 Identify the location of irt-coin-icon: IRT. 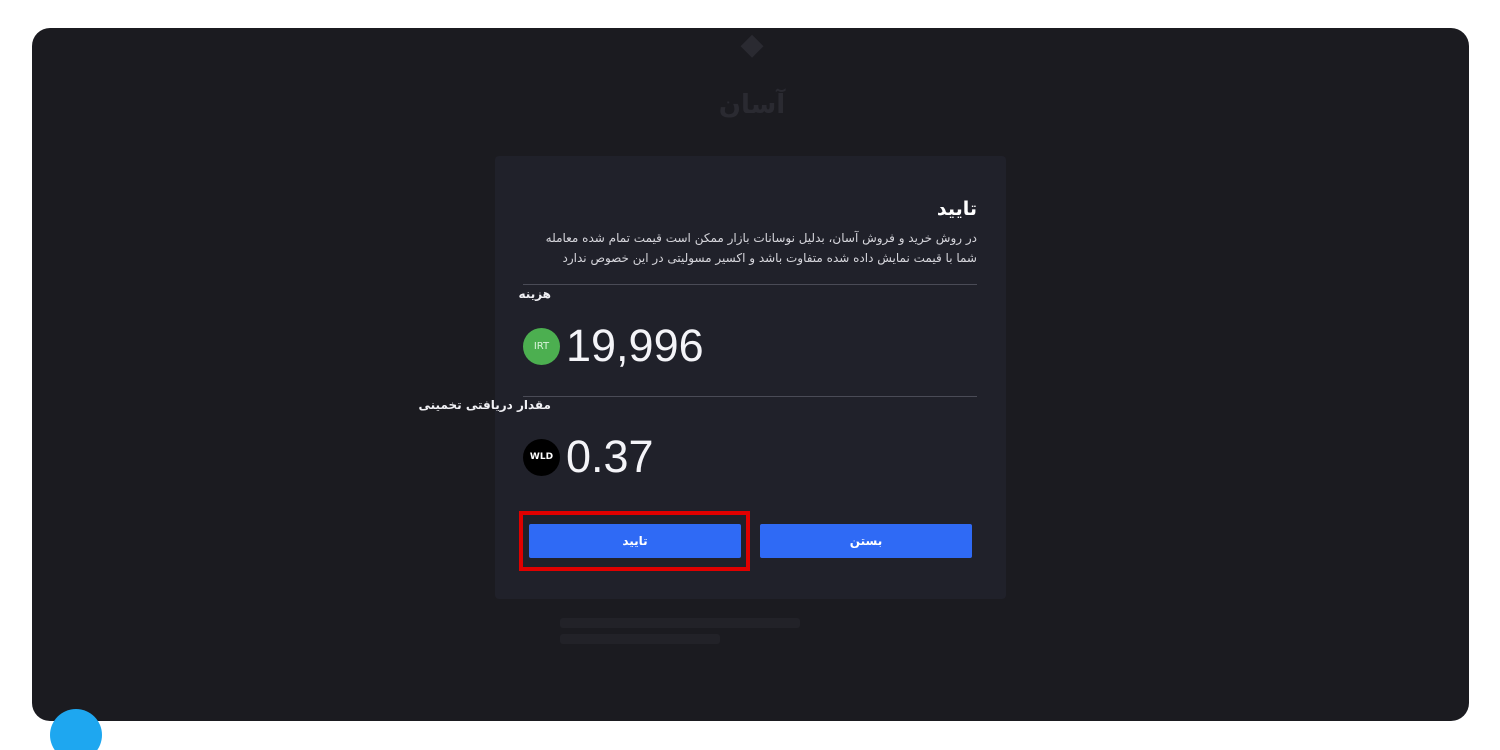
(541, 346).